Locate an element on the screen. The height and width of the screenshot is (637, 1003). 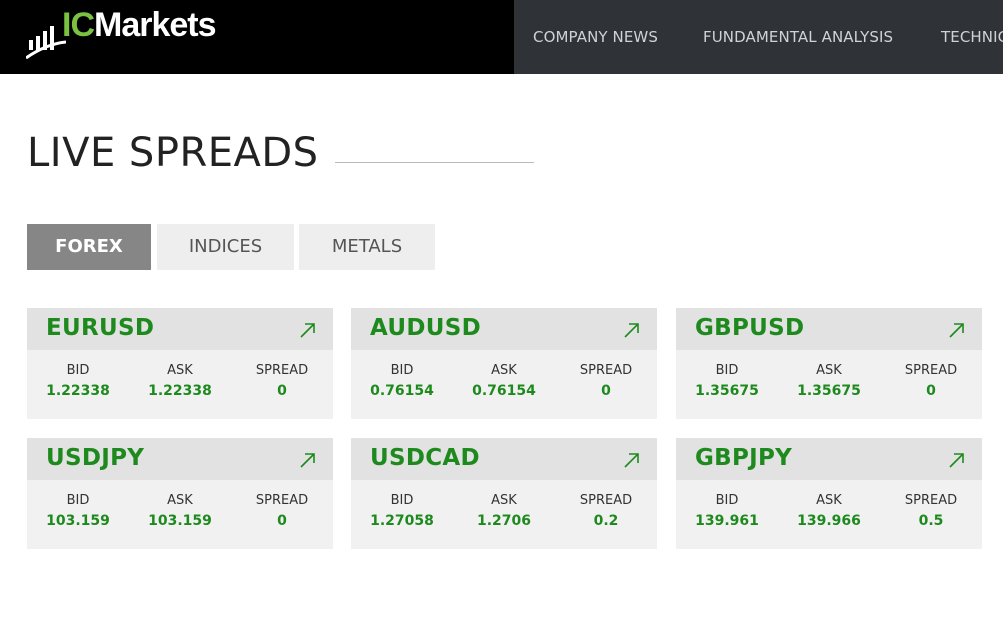
card-symbol: USDJPY is located at coordinates (95, 458).